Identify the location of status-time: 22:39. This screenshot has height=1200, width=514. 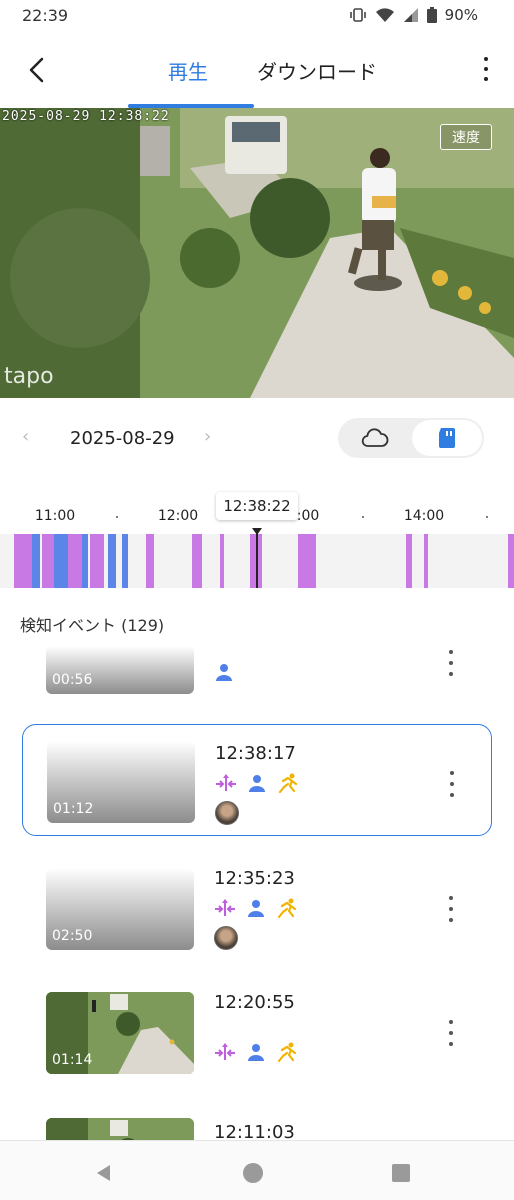
(45, 15).